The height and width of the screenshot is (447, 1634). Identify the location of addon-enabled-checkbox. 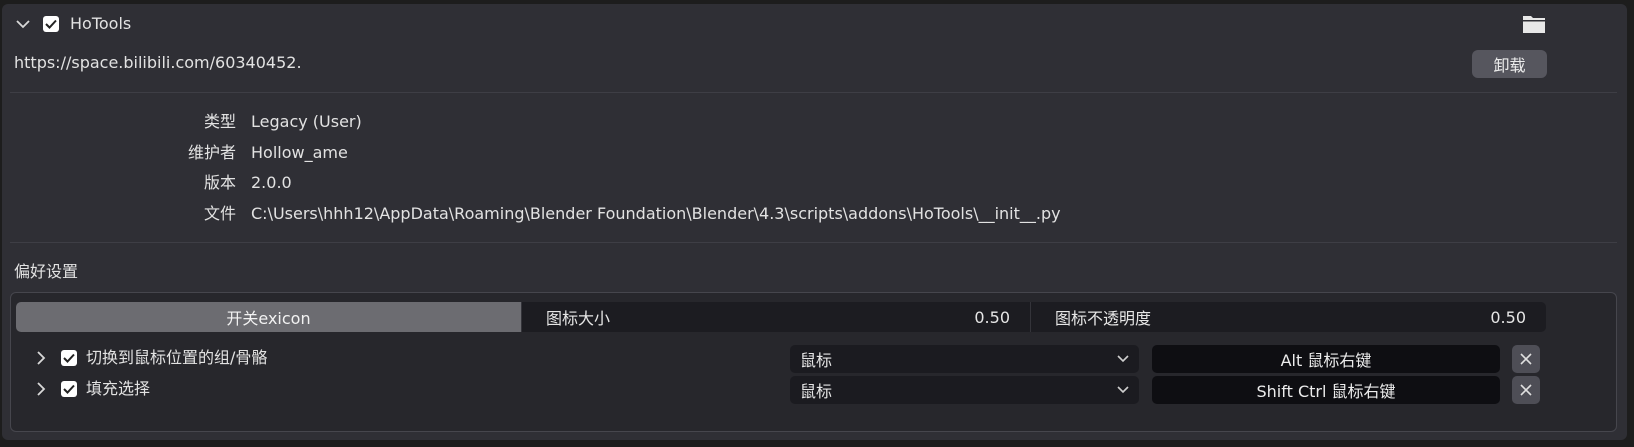
(51, 24).